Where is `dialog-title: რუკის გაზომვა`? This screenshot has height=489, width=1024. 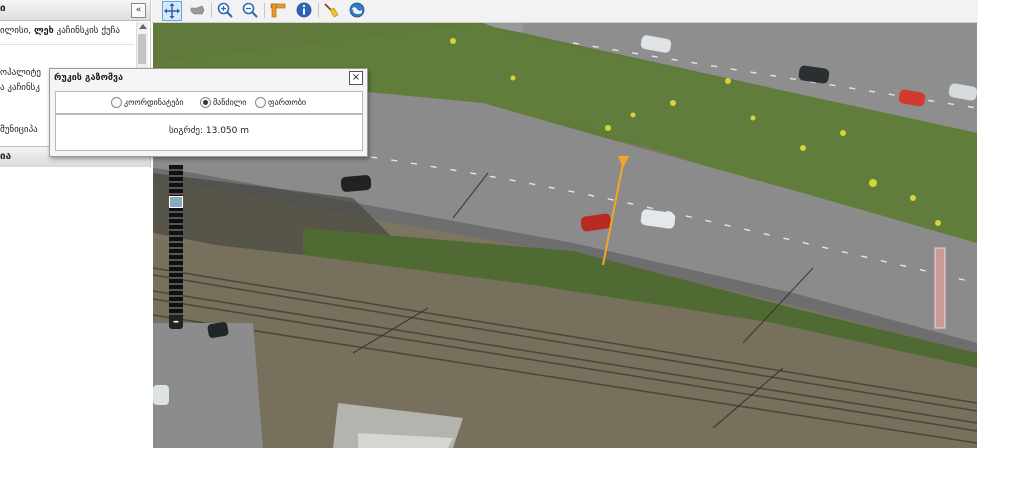
dialog-title: რუკის გაზომვა is located at coordinates (89, 78).